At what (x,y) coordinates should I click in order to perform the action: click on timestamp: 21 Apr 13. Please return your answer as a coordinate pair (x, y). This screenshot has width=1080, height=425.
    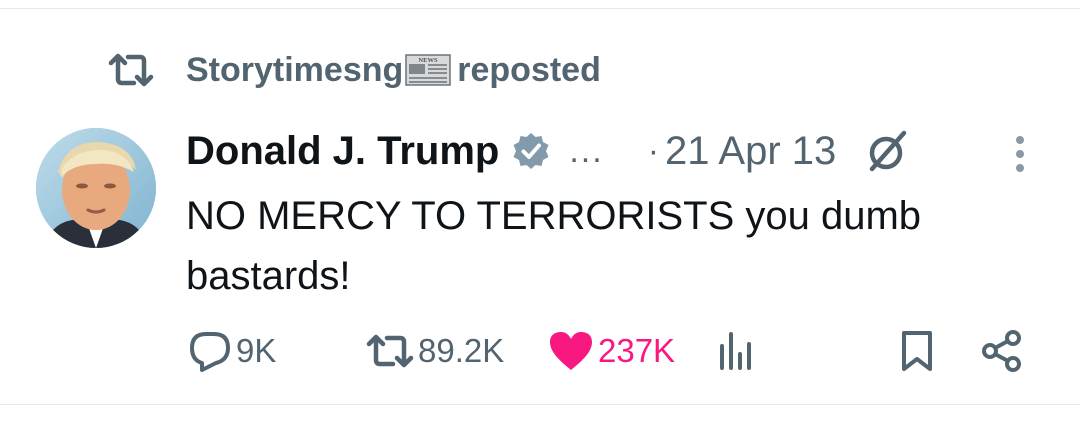
    Looking at the image, I should click on (750, 151).